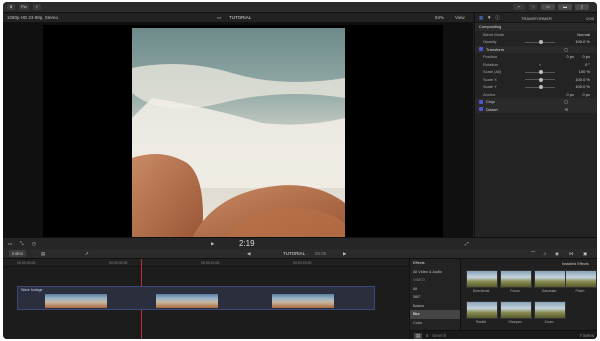 The image size is (600, 341). Describe the element at coordinates (582, 42) in the screenshot. I see `opacity-value: 100.0 %` at that location.